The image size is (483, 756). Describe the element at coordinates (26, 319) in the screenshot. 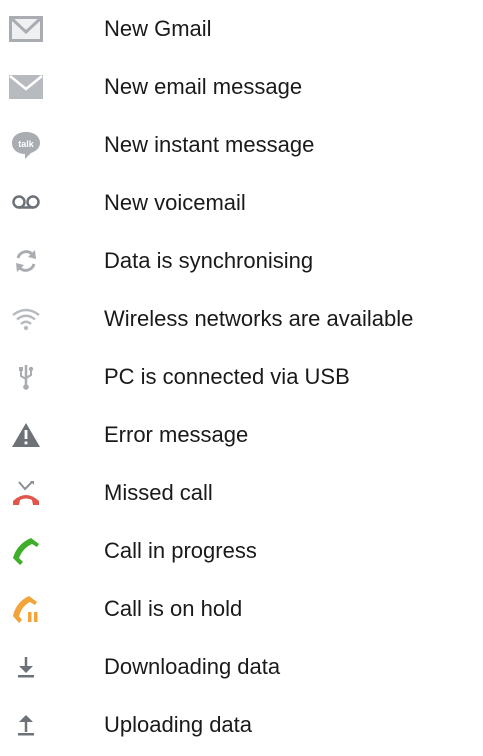

I see `wifi-icon` at that location.